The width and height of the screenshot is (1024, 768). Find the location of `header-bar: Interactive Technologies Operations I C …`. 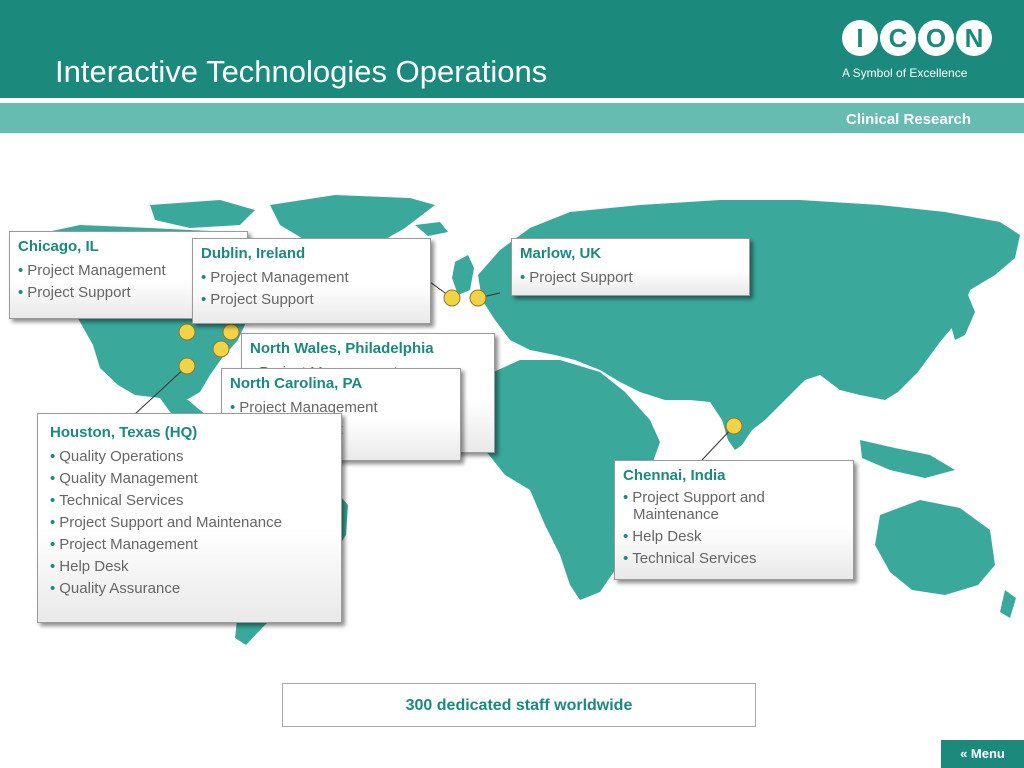

header-bar: Interactive Technologies Operations I C … is located at coordinates (512, 49).